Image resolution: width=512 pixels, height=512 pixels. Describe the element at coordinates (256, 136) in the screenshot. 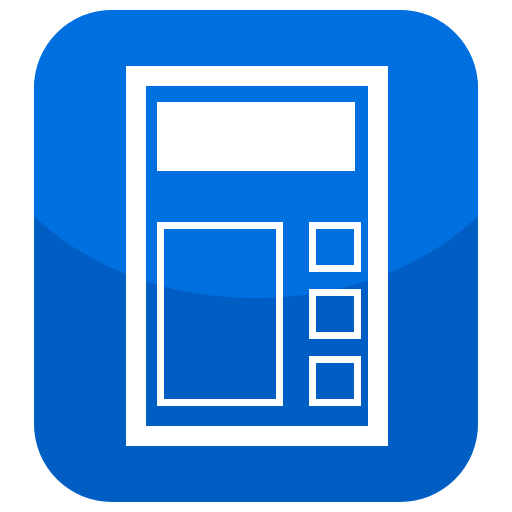

I see `calculator-display` at that location.